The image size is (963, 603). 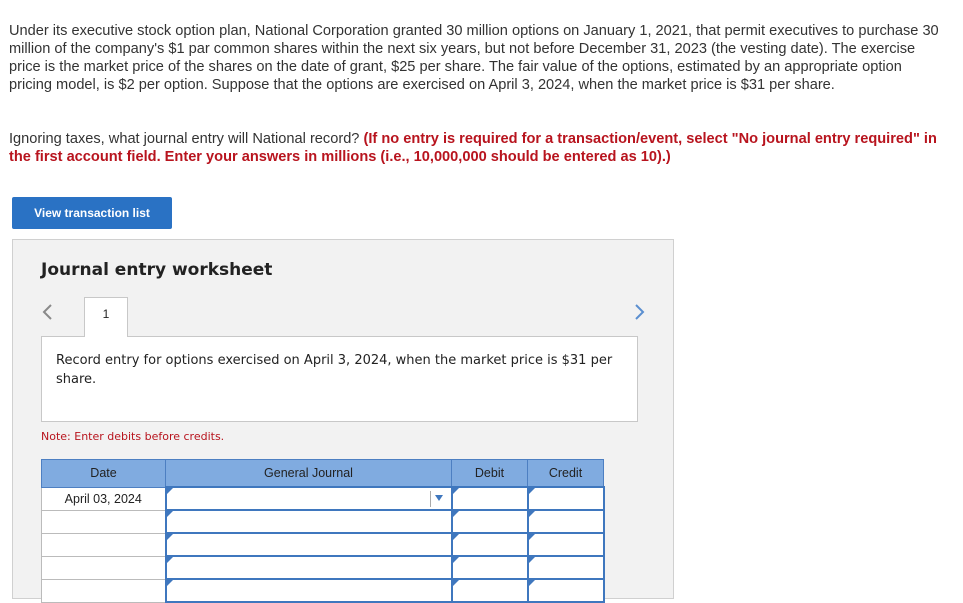 What do you see at coordinates (103, 473) in the screenshot?
I see `column-header-date: Date` at bounding box center [103, 473].